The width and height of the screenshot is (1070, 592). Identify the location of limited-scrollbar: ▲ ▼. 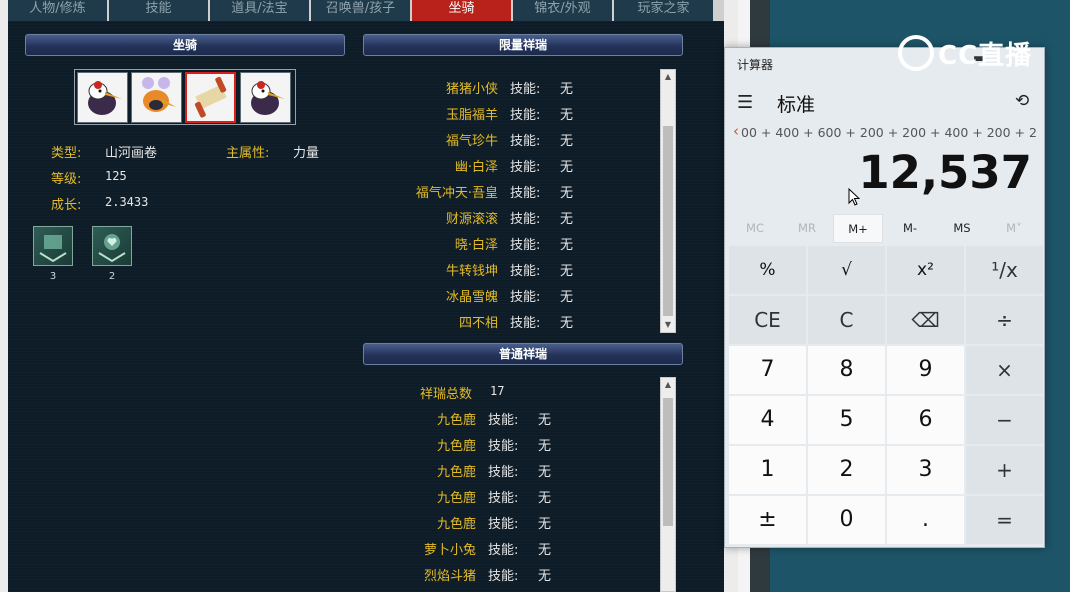
(668, 201).